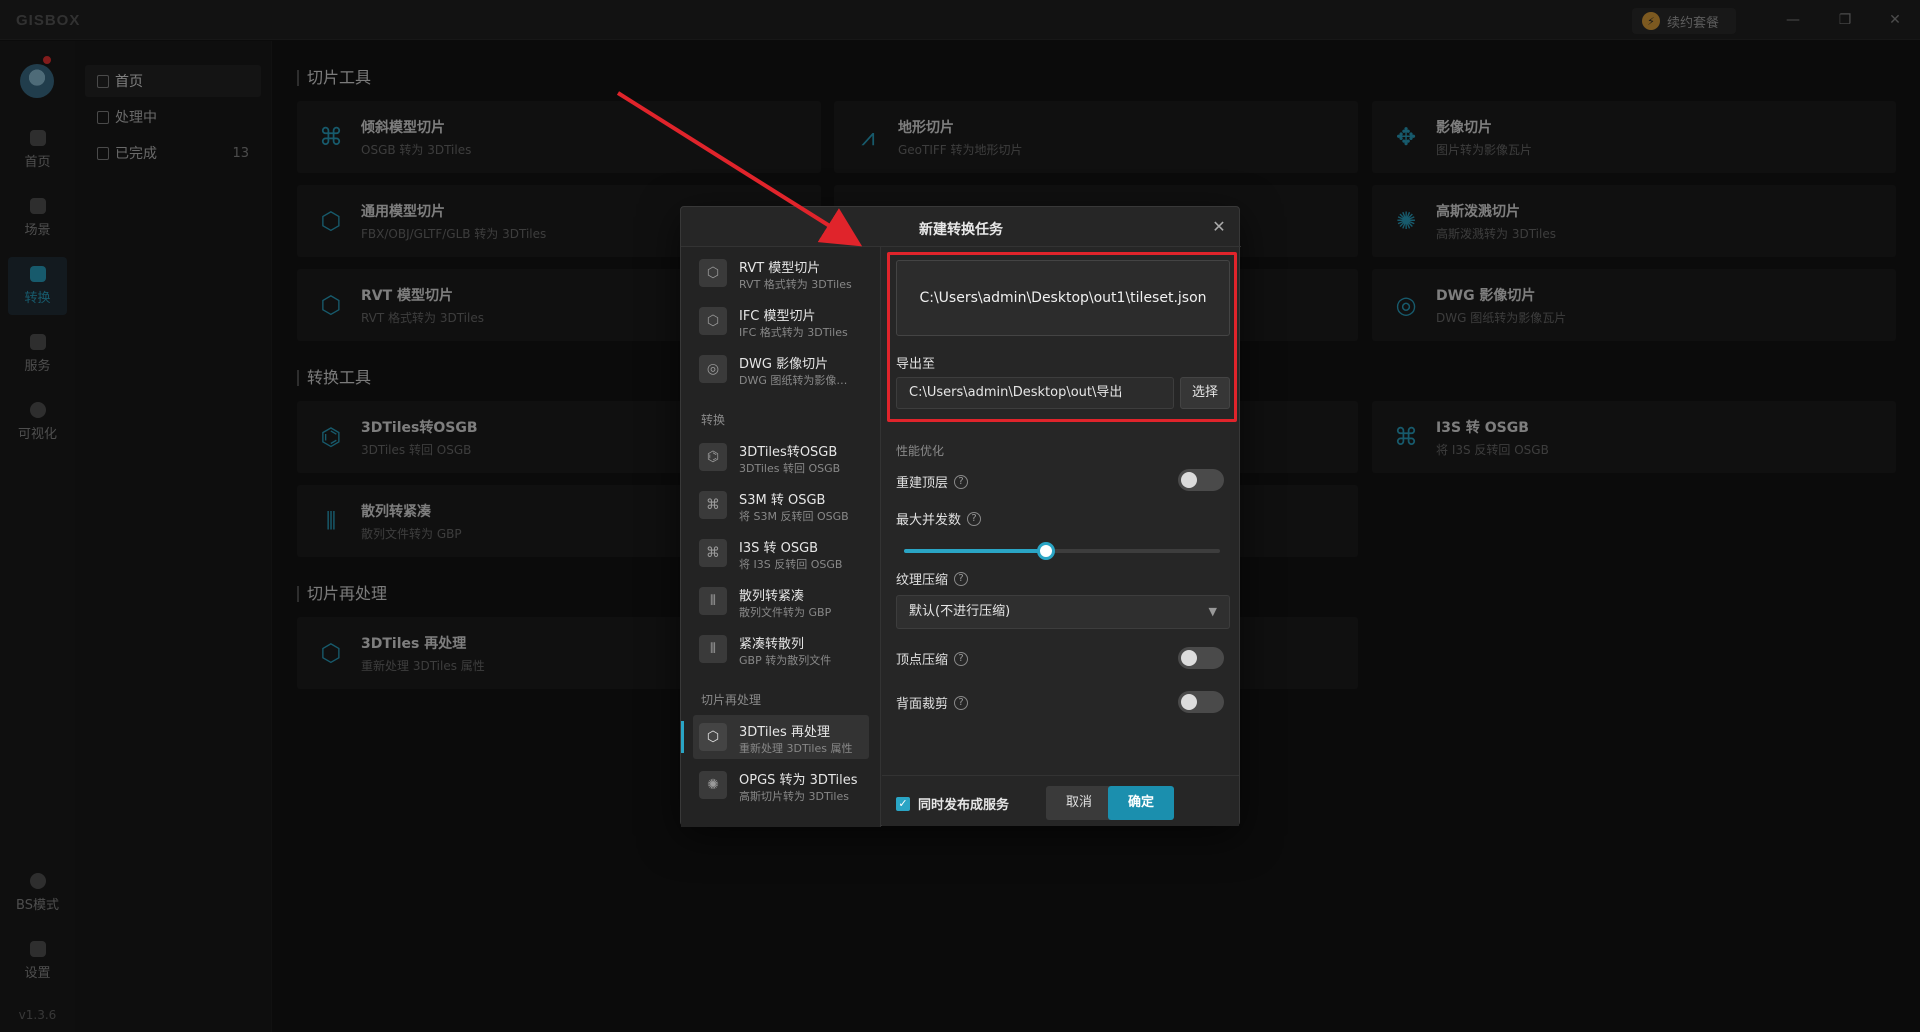  What do you see at coordinates (779, 548) in the screenshot?
I see `task-title: I3S 转 OSGB` at bounding box center [779, 548].